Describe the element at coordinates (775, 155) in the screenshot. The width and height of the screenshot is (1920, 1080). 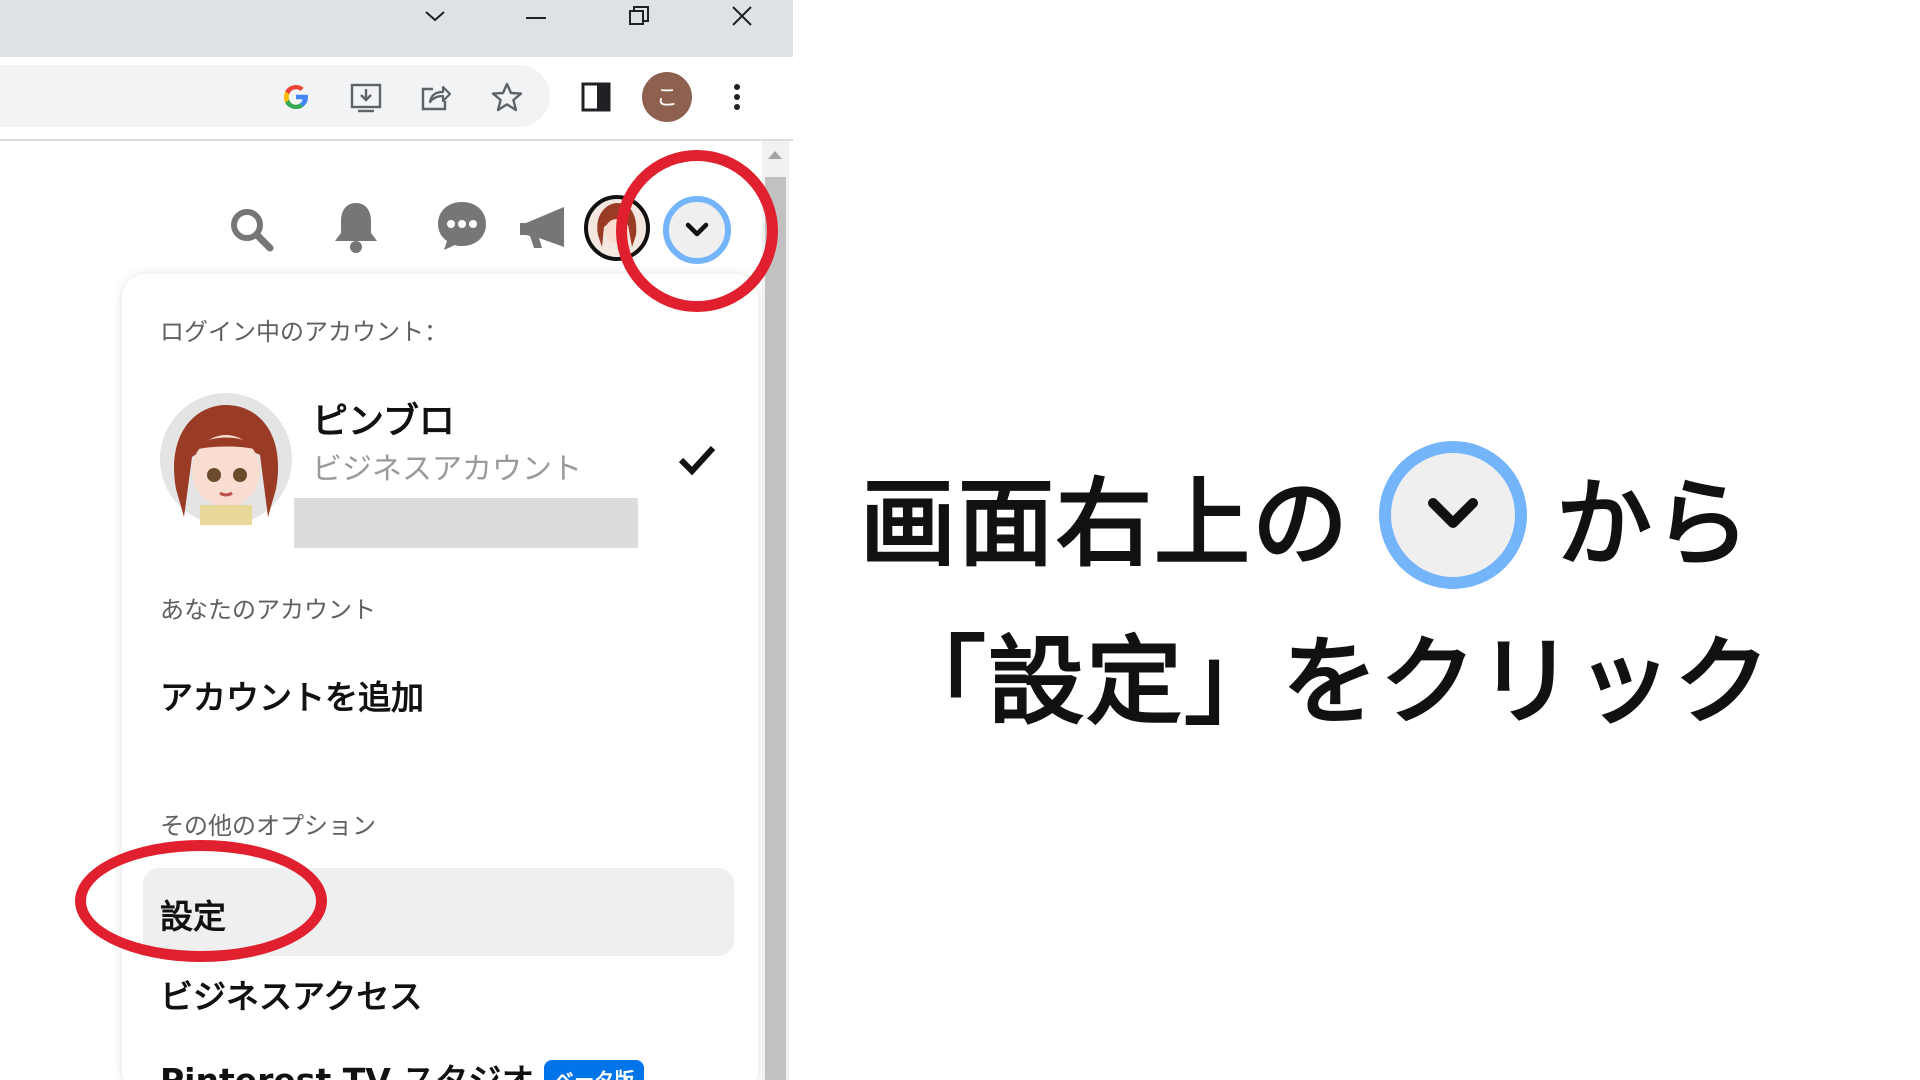
I see `scroll-up-arrow-icon` at that location.